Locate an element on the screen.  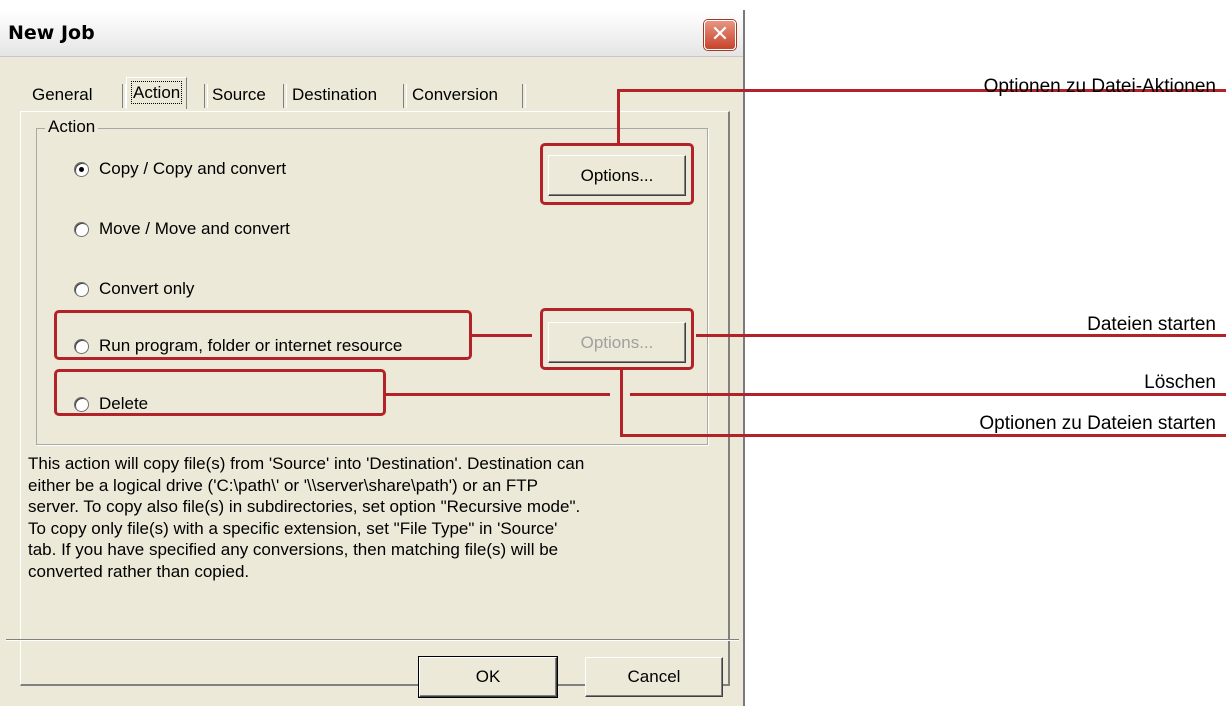
radio-convert-only: Convert only is located at coordinates (134, 289).